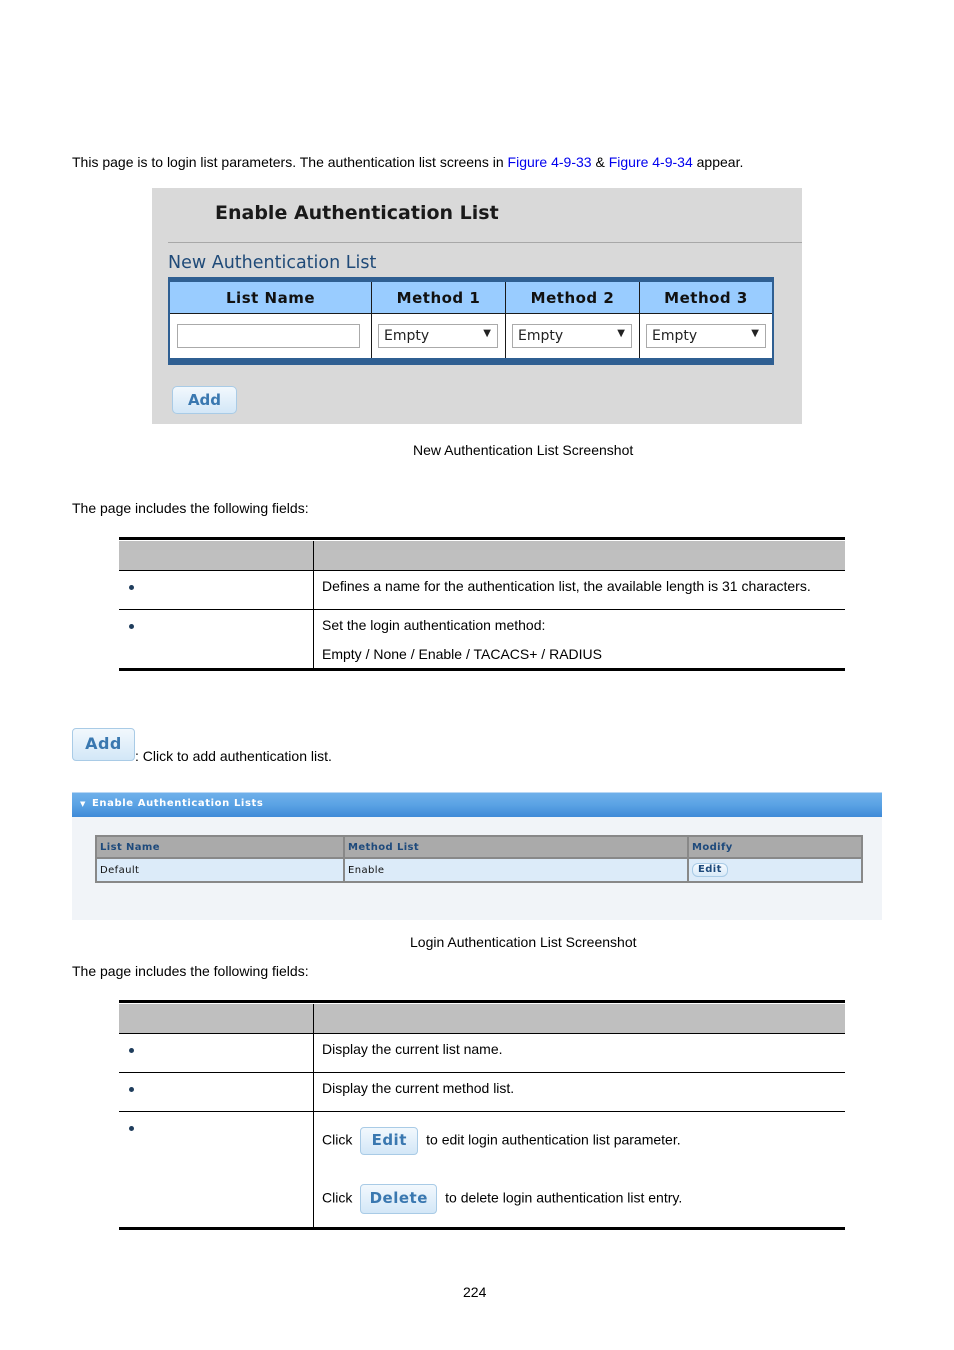 The image size is (954, 1350). I want to click on table-row: Default Enable Edit, so click(479, 869).